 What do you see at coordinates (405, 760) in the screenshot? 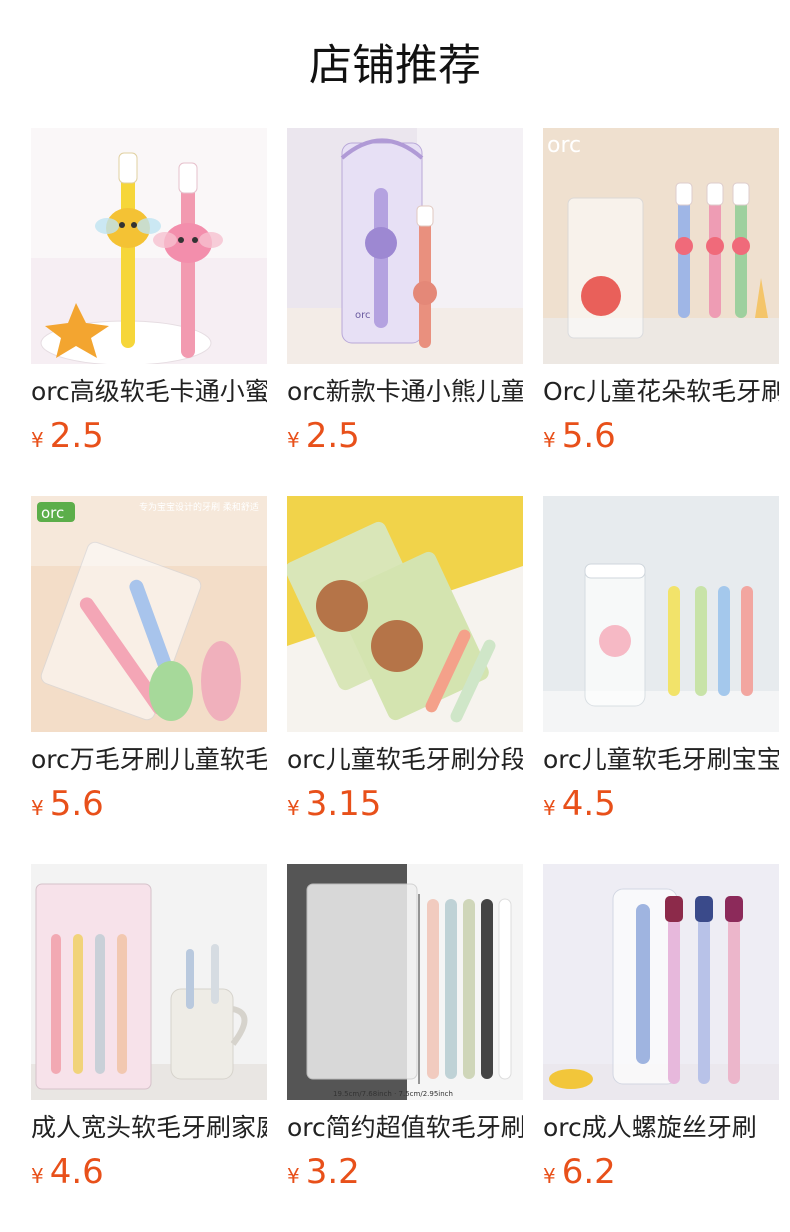
I see `product-name: orc儿童软毛牙刷分段` at bounding box center [405, 760].